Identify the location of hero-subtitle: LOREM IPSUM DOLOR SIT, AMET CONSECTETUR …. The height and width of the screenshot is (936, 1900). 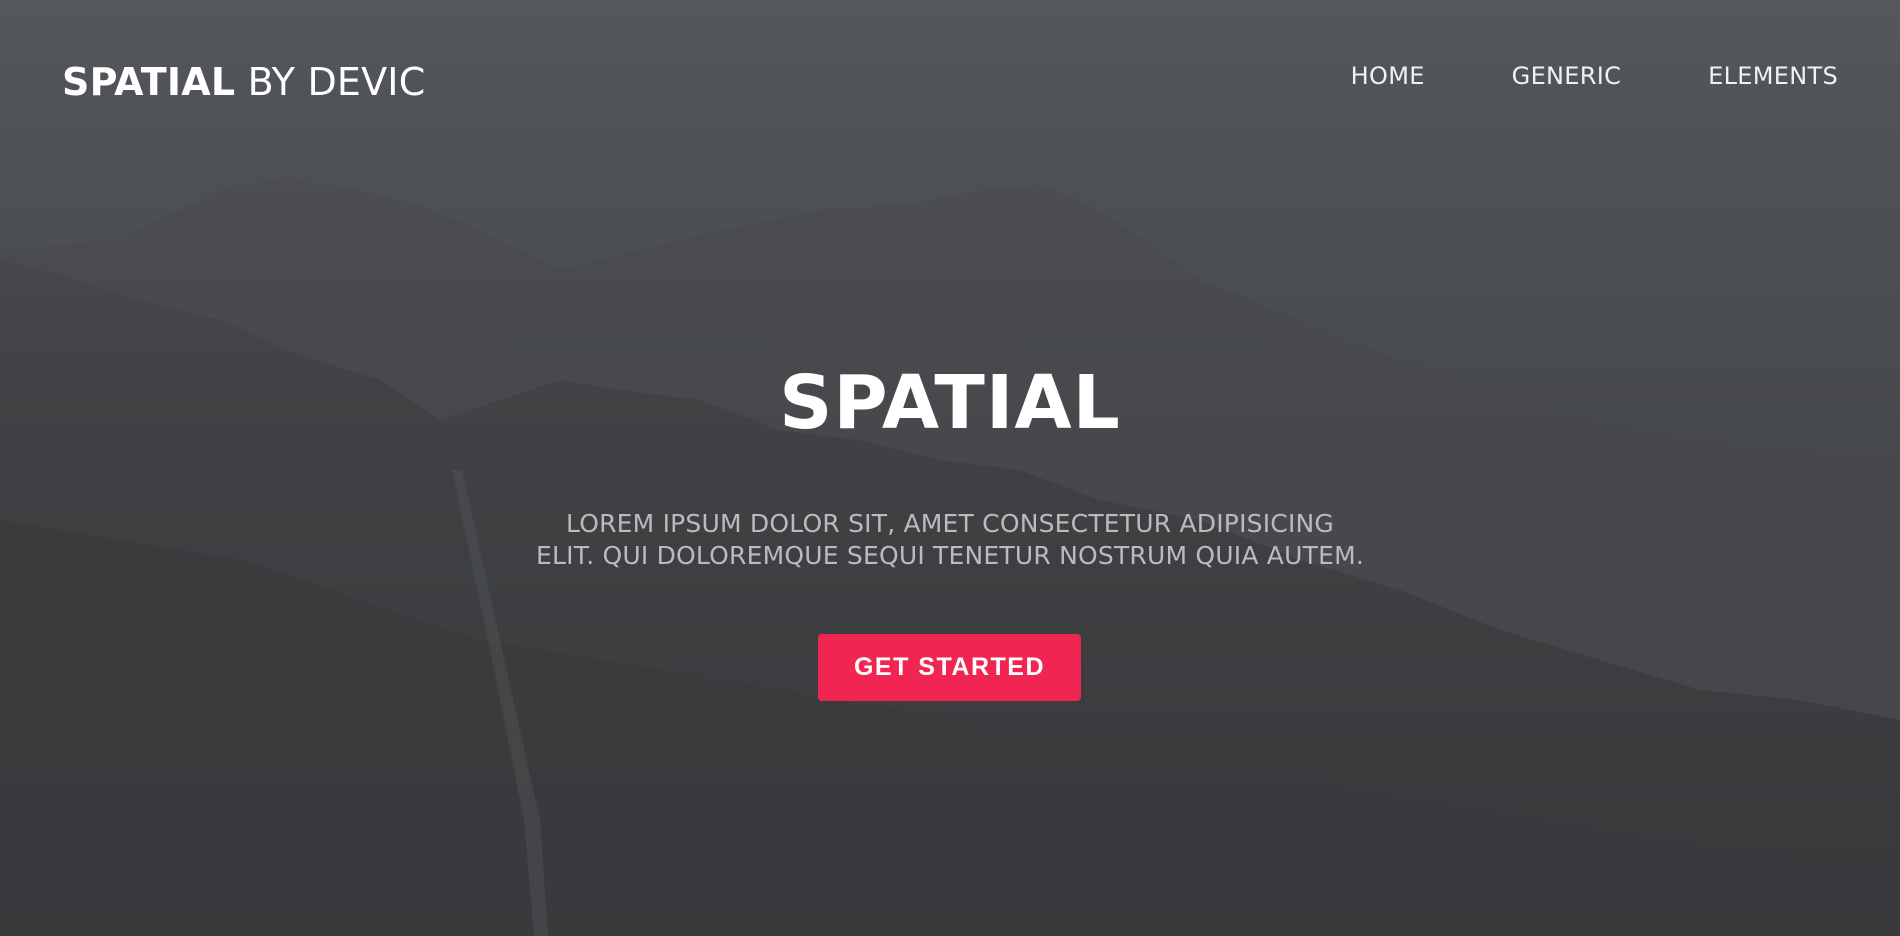
(950, 540).